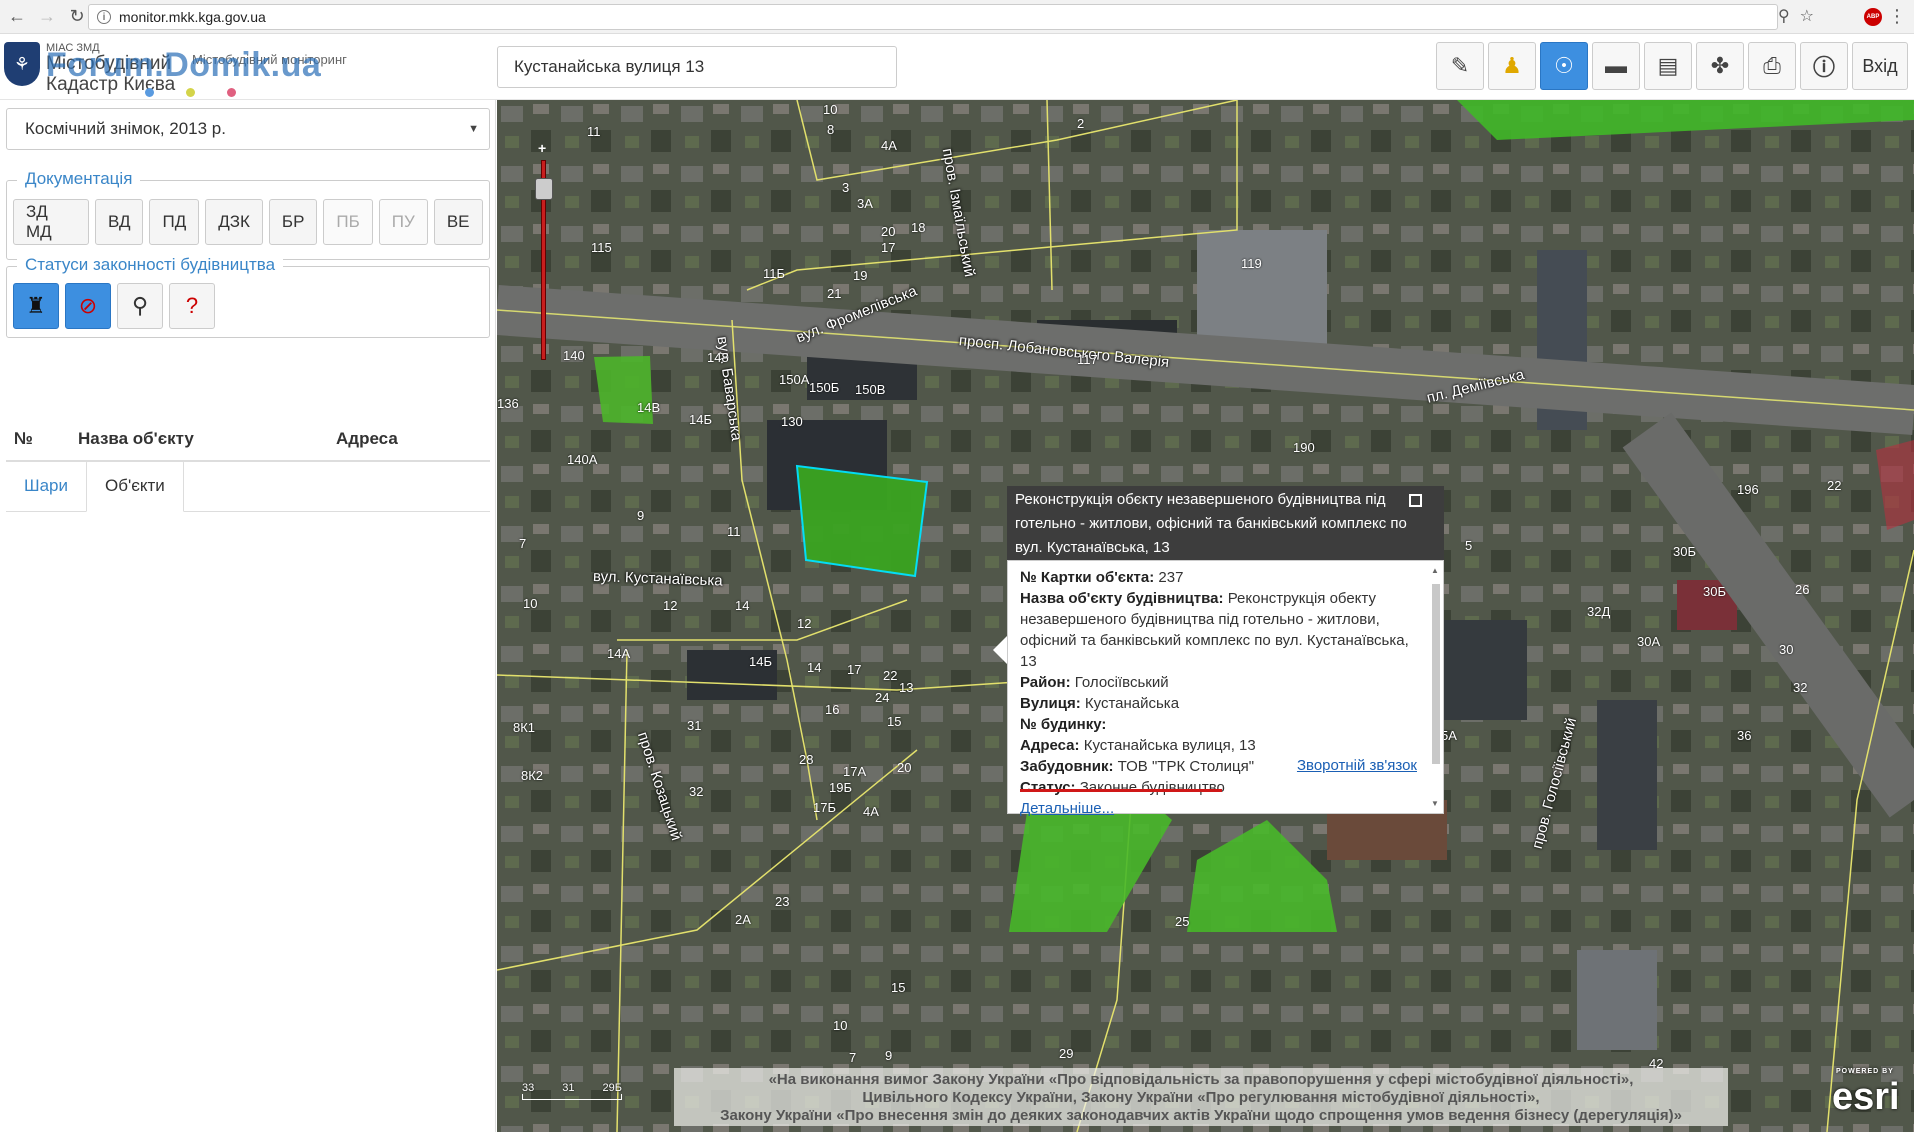 The width and height of the screenshot is (1914, 1132). Describe the element at coordinates (1067, 766) in the screenshot. I see `field-label: Забудовник:` at that location.